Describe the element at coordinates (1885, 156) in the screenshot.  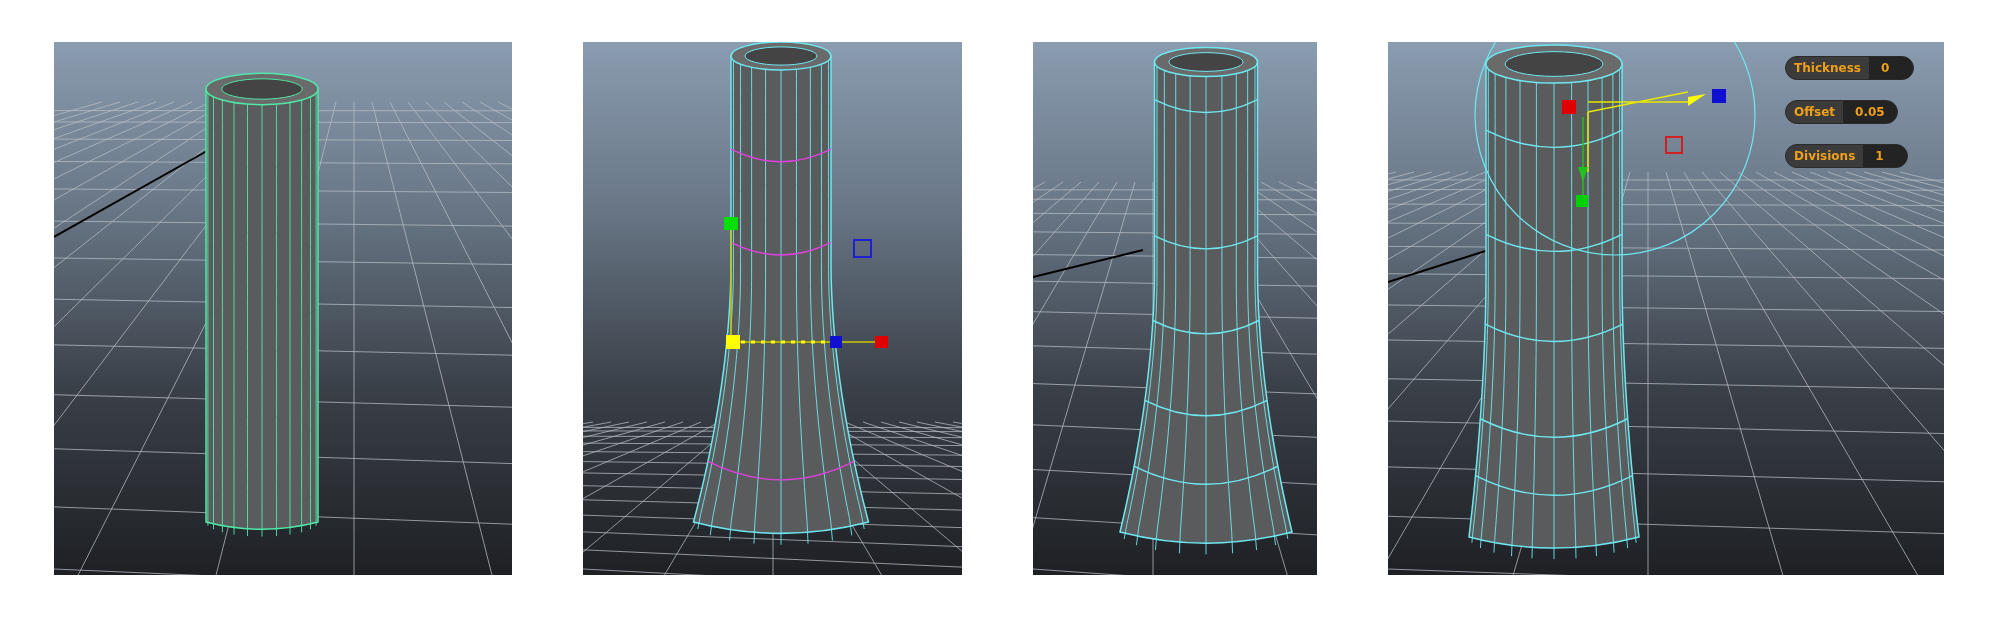
I see `hud-value: 1` at that location.